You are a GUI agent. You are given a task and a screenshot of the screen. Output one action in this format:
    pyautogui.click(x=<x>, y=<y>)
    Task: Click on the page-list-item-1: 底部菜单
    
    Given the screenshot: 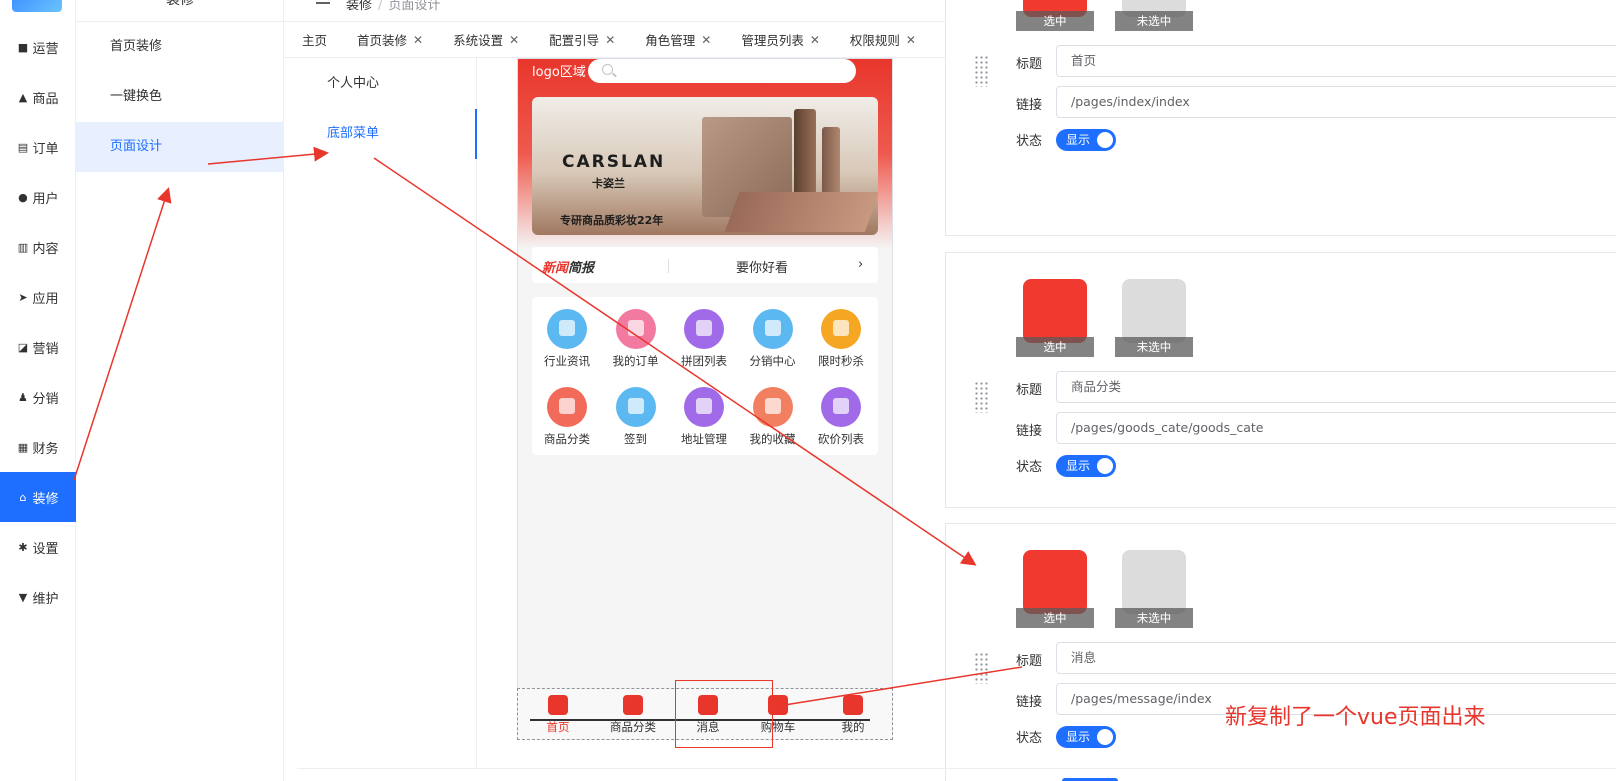 What is the action you would take?
    pyautogui.click(x=387, y=134)
    